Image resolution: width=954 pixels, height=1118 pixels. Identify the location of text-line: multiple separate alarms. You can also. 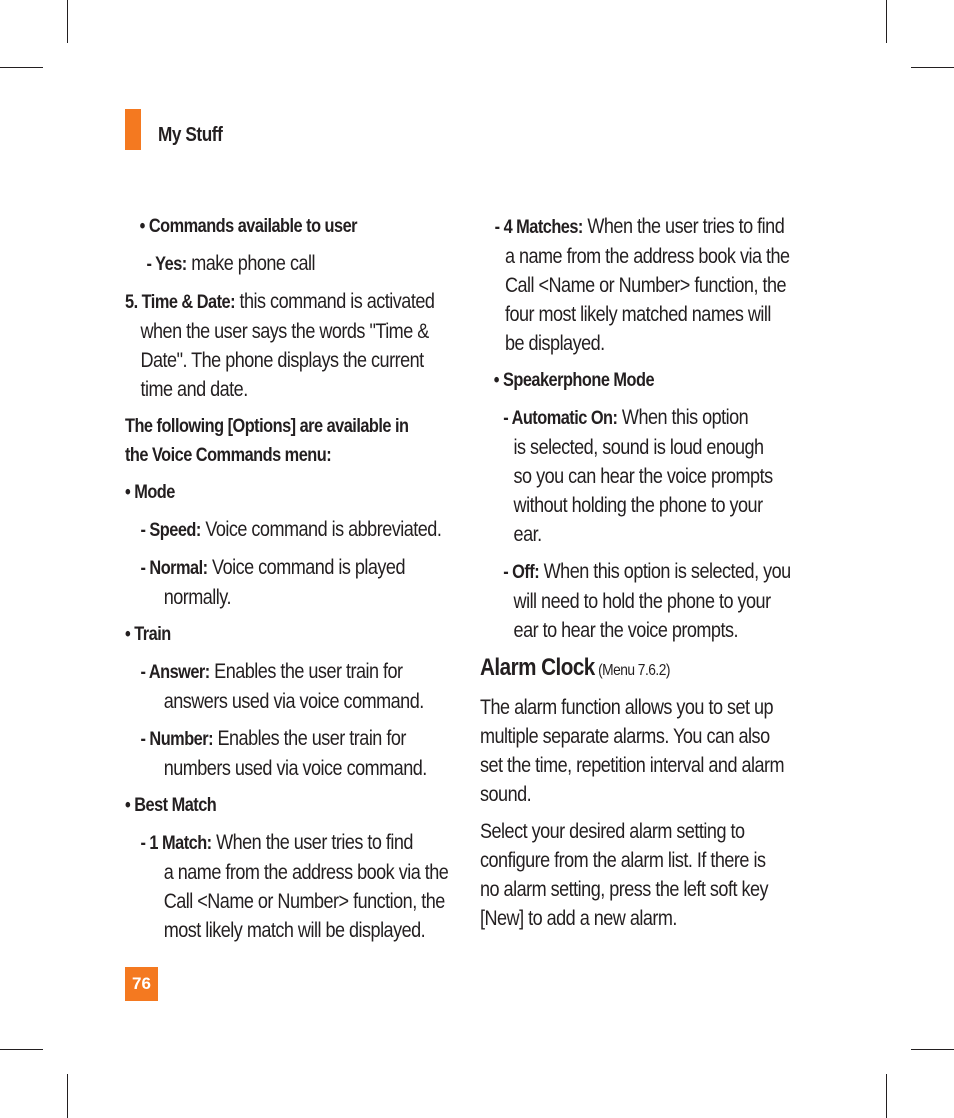
(625, 736).